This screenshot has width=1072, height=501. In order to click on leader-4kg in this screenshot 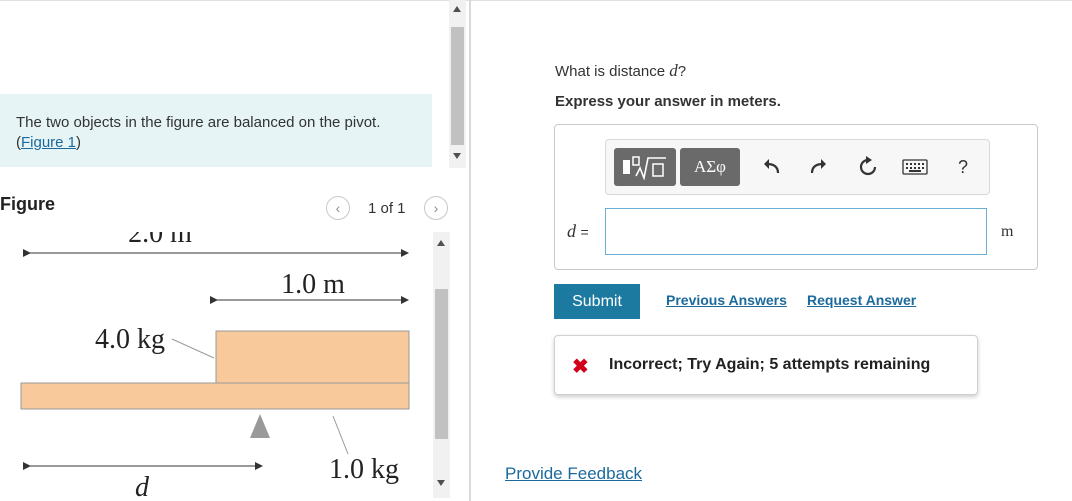, I will do `click(193, 348)`.